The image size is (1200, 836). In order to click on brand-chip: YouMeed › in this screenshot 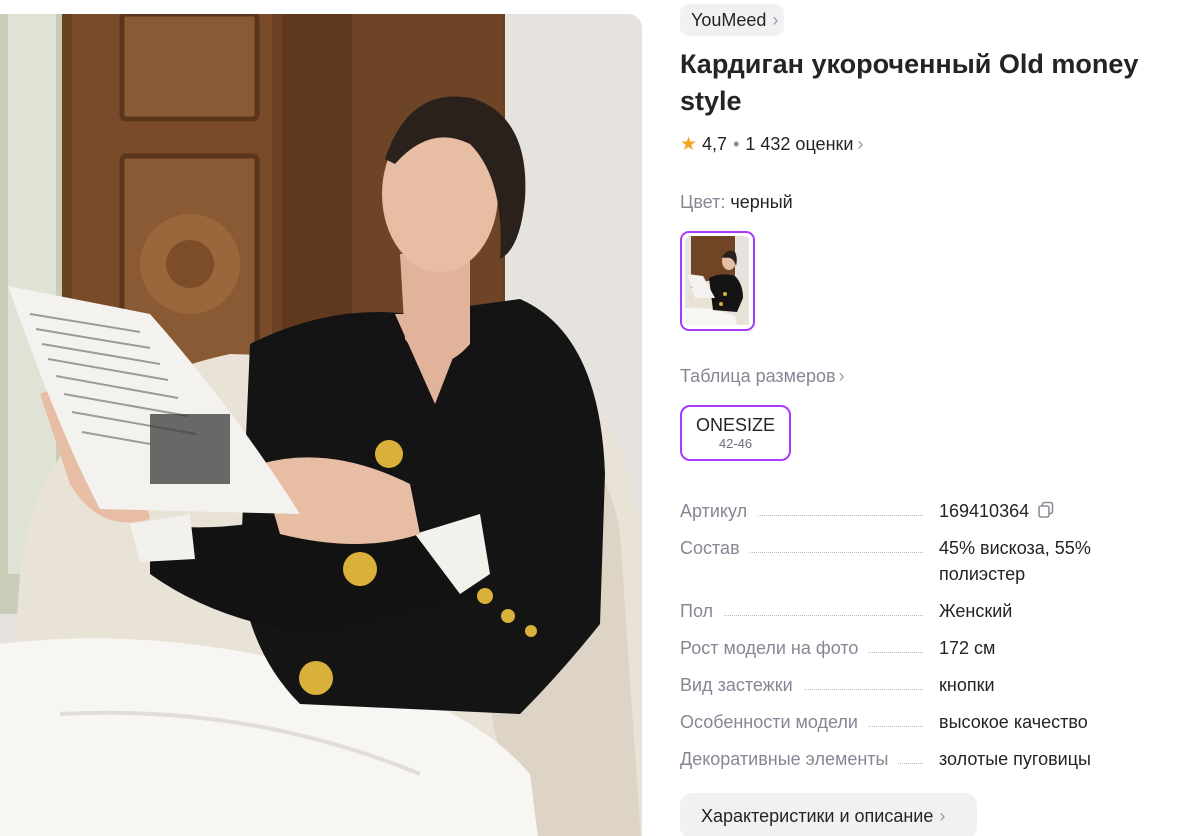, I will do `click(732, 20)`.